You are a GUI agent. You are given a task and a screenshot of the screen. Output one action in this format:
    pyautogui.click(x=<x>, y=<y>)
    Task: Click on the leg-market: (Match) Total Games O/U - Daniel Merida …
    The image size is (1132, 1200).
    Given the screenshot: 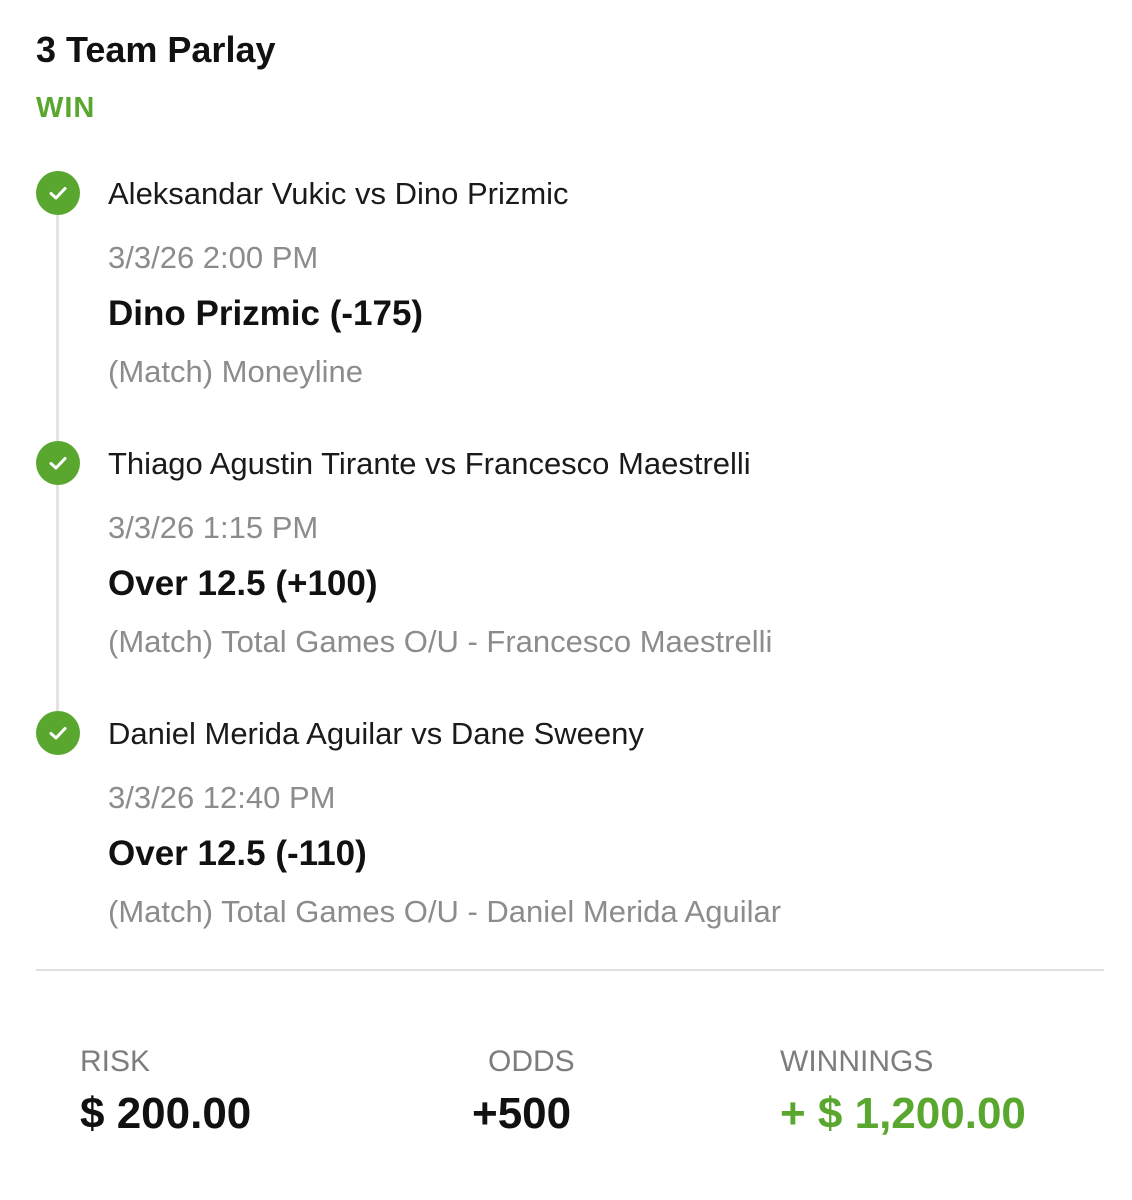 What is the action you would take?
    pyautogui.click(x=445, y=911)
    